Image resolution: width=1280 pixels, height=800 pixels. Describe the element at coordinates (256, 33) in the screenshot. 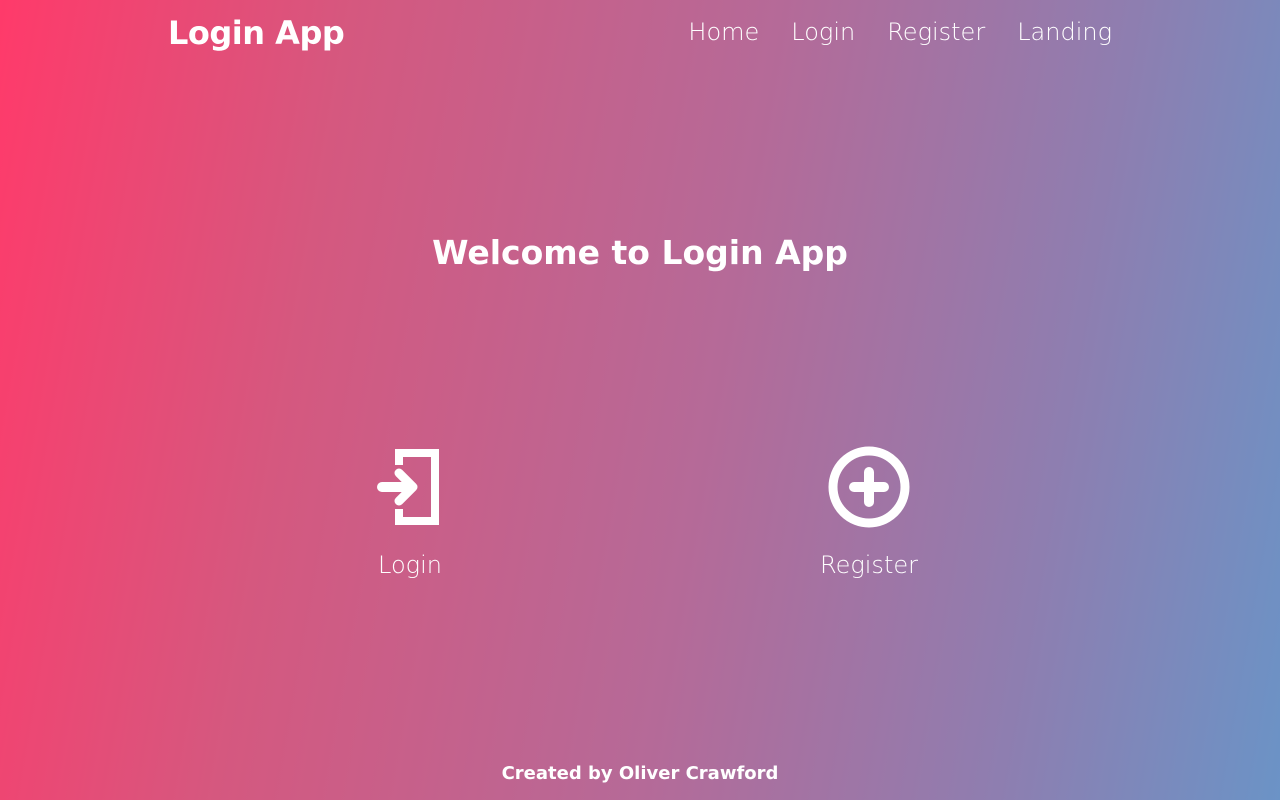

I see `app-logo-title: Login App` at that location.